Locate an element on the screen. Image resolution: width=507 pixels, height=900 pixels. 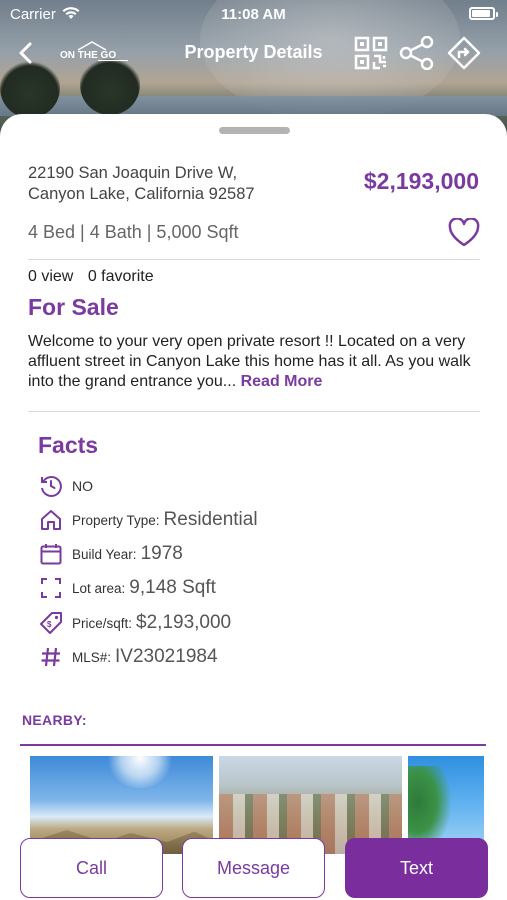
share-icon is located at coordinates (416, 53).